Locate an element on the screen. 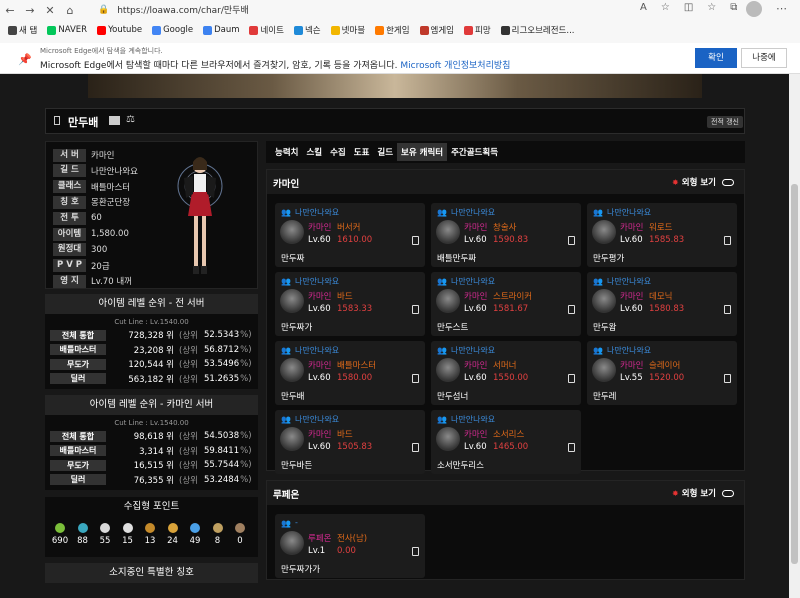 Image resolution: width=800 pixels, height=598 pixels. extensions-icon: ⧉ is located at coordinates (733, 7).